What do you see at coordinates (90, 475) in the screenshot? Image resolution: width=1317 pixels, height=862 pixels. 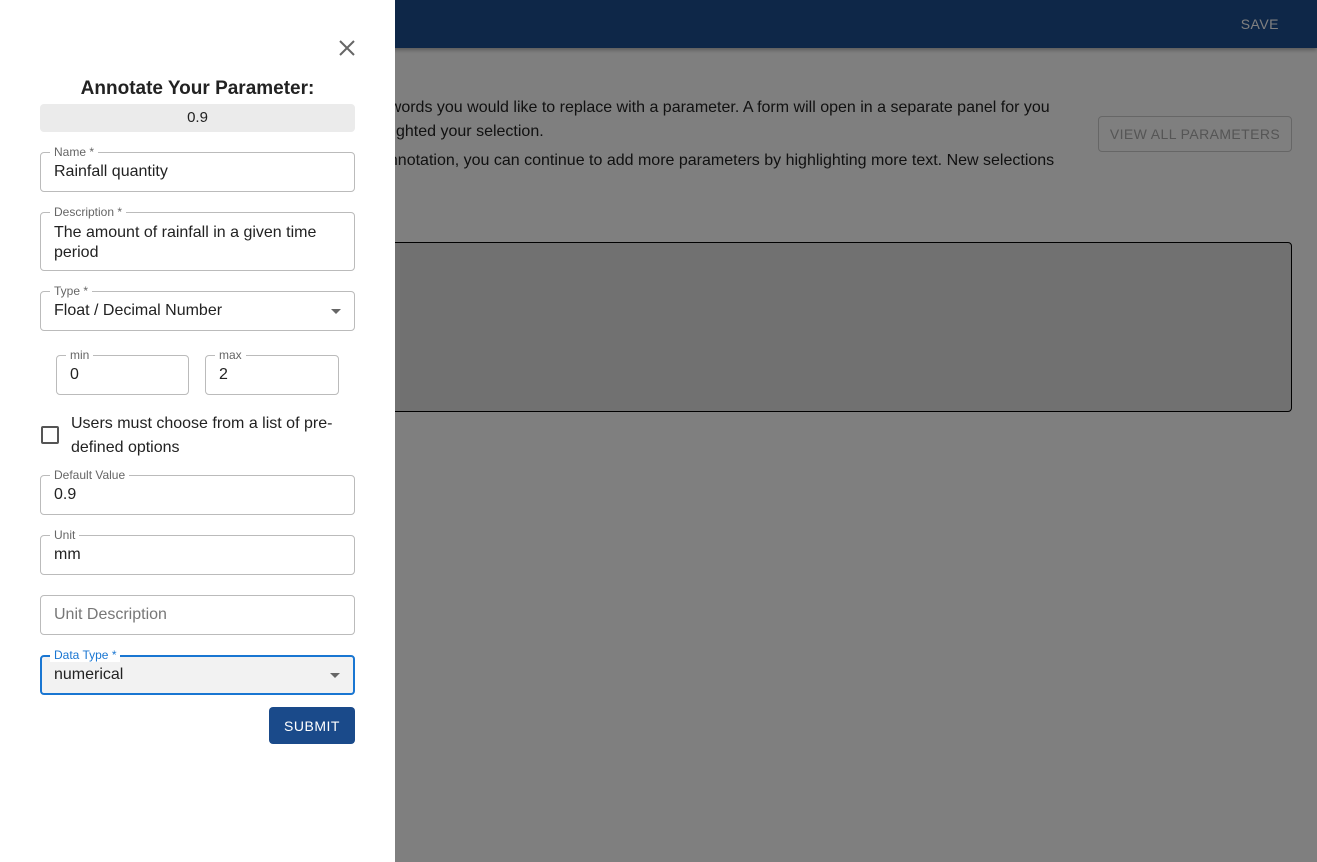 I see `default-value-label: Default Value` at bounding box center [90, 475].